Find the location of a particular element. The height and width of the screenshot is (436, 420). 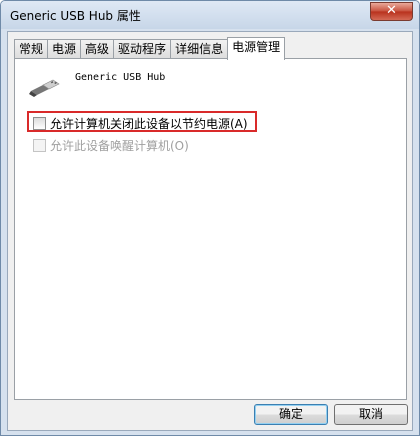

tab-strip: 常规 电源 高级 驱动程序 详细信息 电源管理 is located at coordinates (150, 48).